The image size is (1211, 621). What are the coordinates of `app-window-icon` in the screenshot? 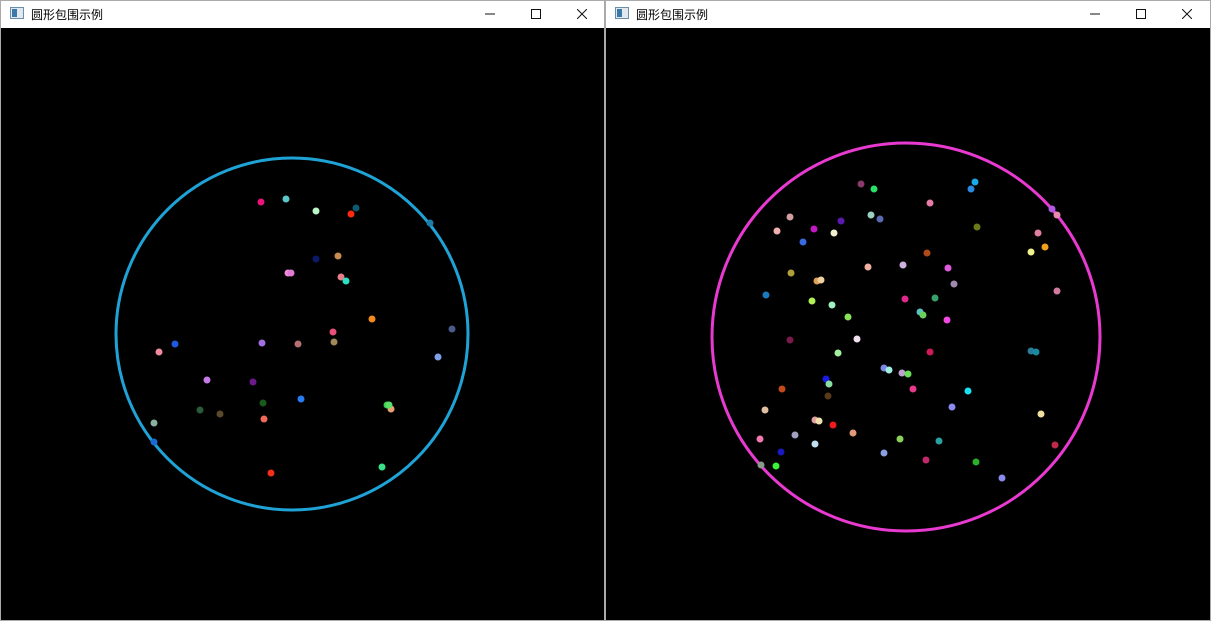 It's located at (17, 13).